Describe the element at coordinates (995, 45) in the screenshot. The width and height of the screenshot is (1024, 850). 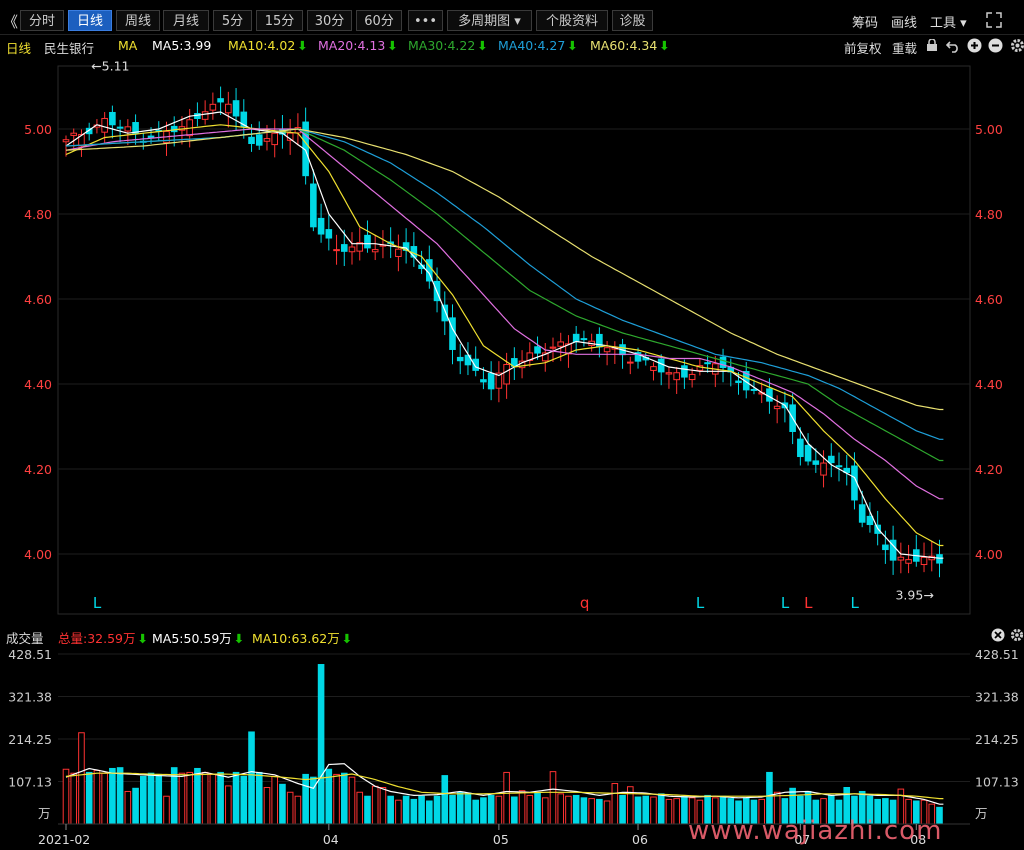
I see `zoom-out-icon` at that location.